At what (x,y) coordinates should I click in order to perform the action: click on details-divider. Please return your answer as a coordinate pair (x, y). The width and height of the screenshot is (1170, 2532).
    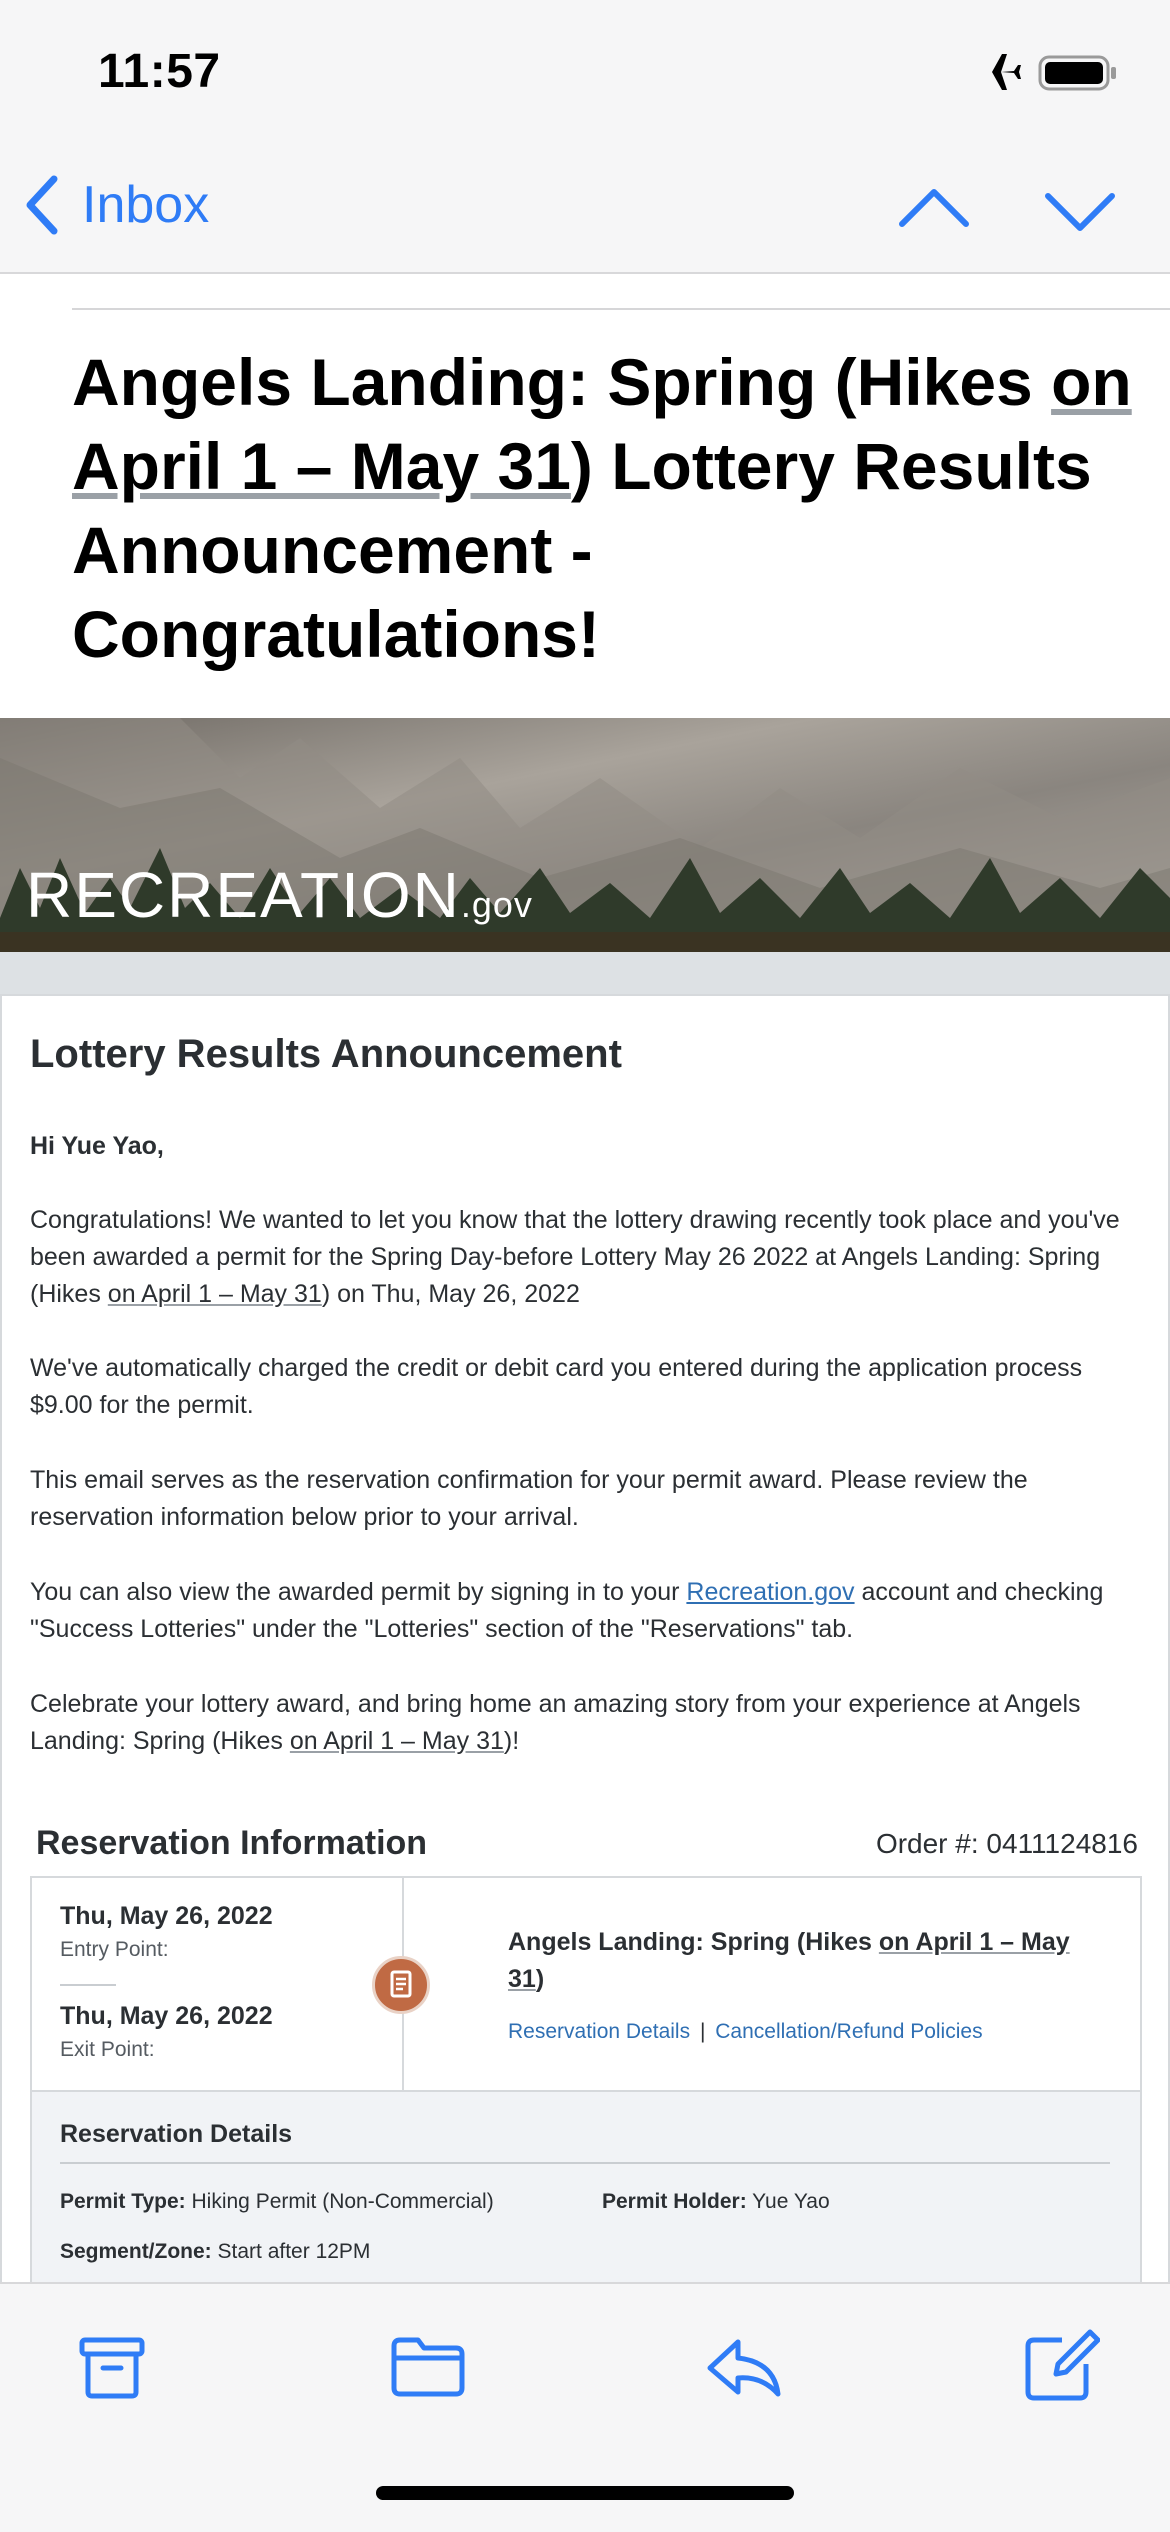
    Looking at the image, I should click on (585, 2163).